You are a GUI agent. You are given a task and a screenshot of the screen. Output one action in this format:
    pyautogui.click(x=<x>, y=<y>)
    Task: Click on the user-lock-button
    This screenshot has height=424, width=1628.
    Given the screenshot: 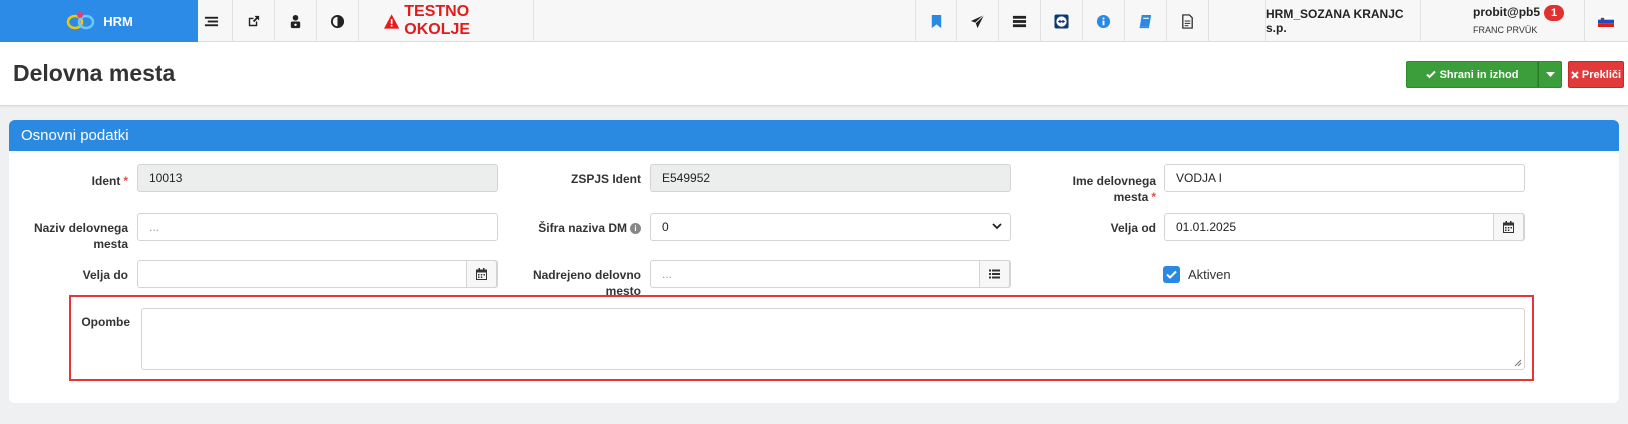 What is the action you would take?
    pyautogui.click(x=296, y=21)
    